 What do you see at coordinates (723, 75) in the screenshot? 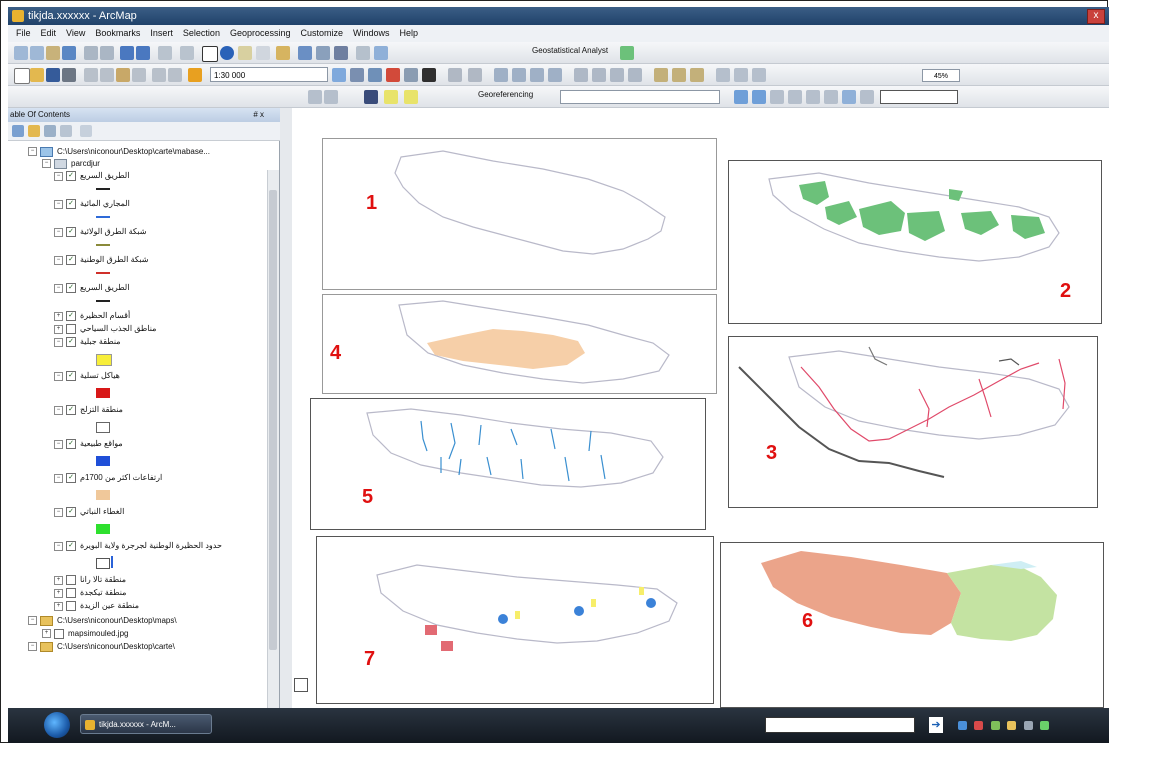
I see `draw-tool-1-icon` at bounding box center [723, 75].